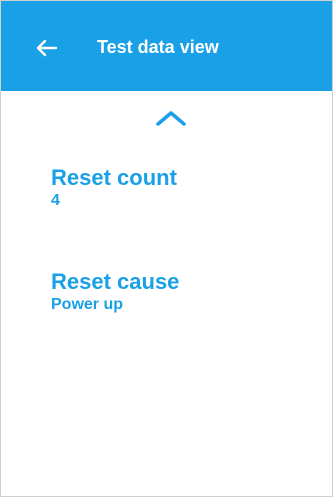 The width and height of the screenshot is (333, 497). I want to click on reset-count-value: 4, so click(55, 200).